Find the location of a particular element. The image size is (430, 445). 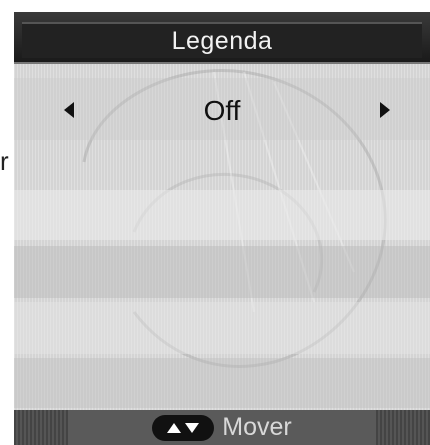

title-bar: Legenda is located at coordinates (222, 38).